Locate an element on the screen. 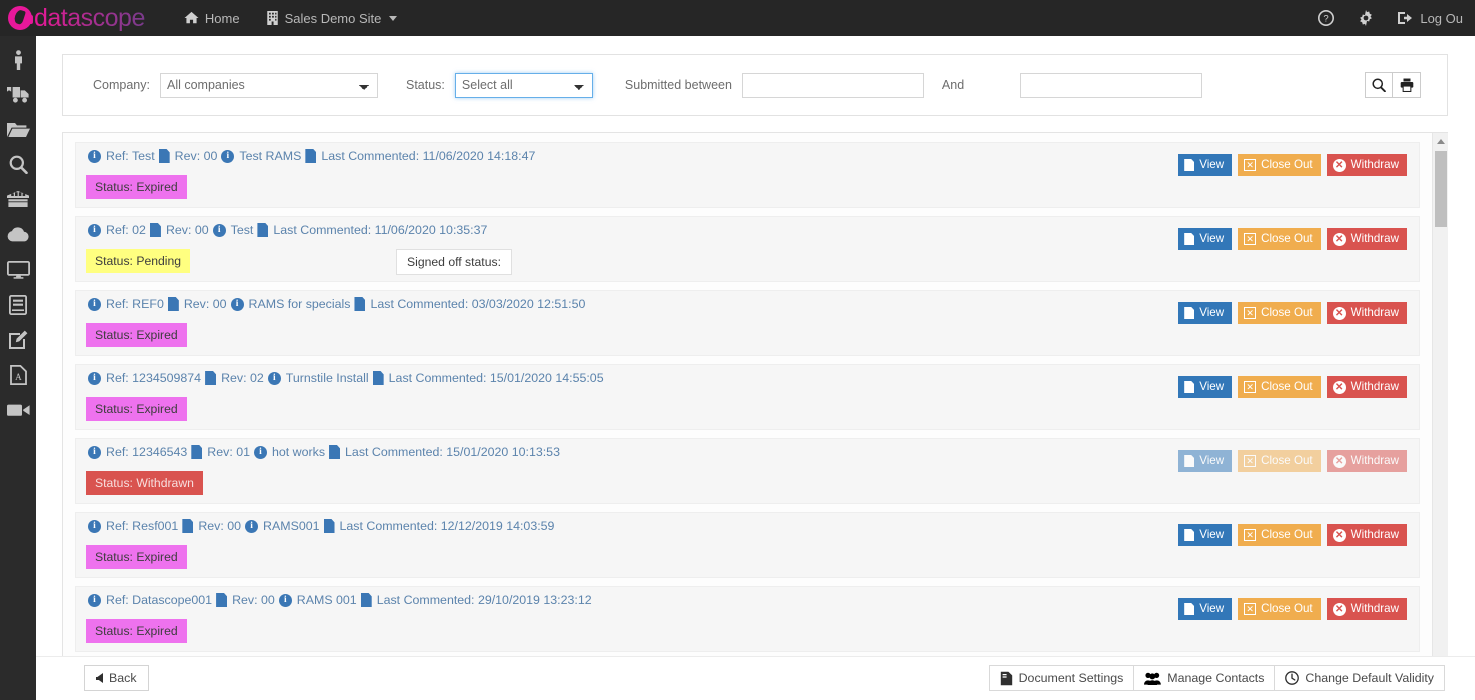 Image resolution: width=1475 pixels, height=700 pixels. nav-home: Home is located at coordinates (212, 18).